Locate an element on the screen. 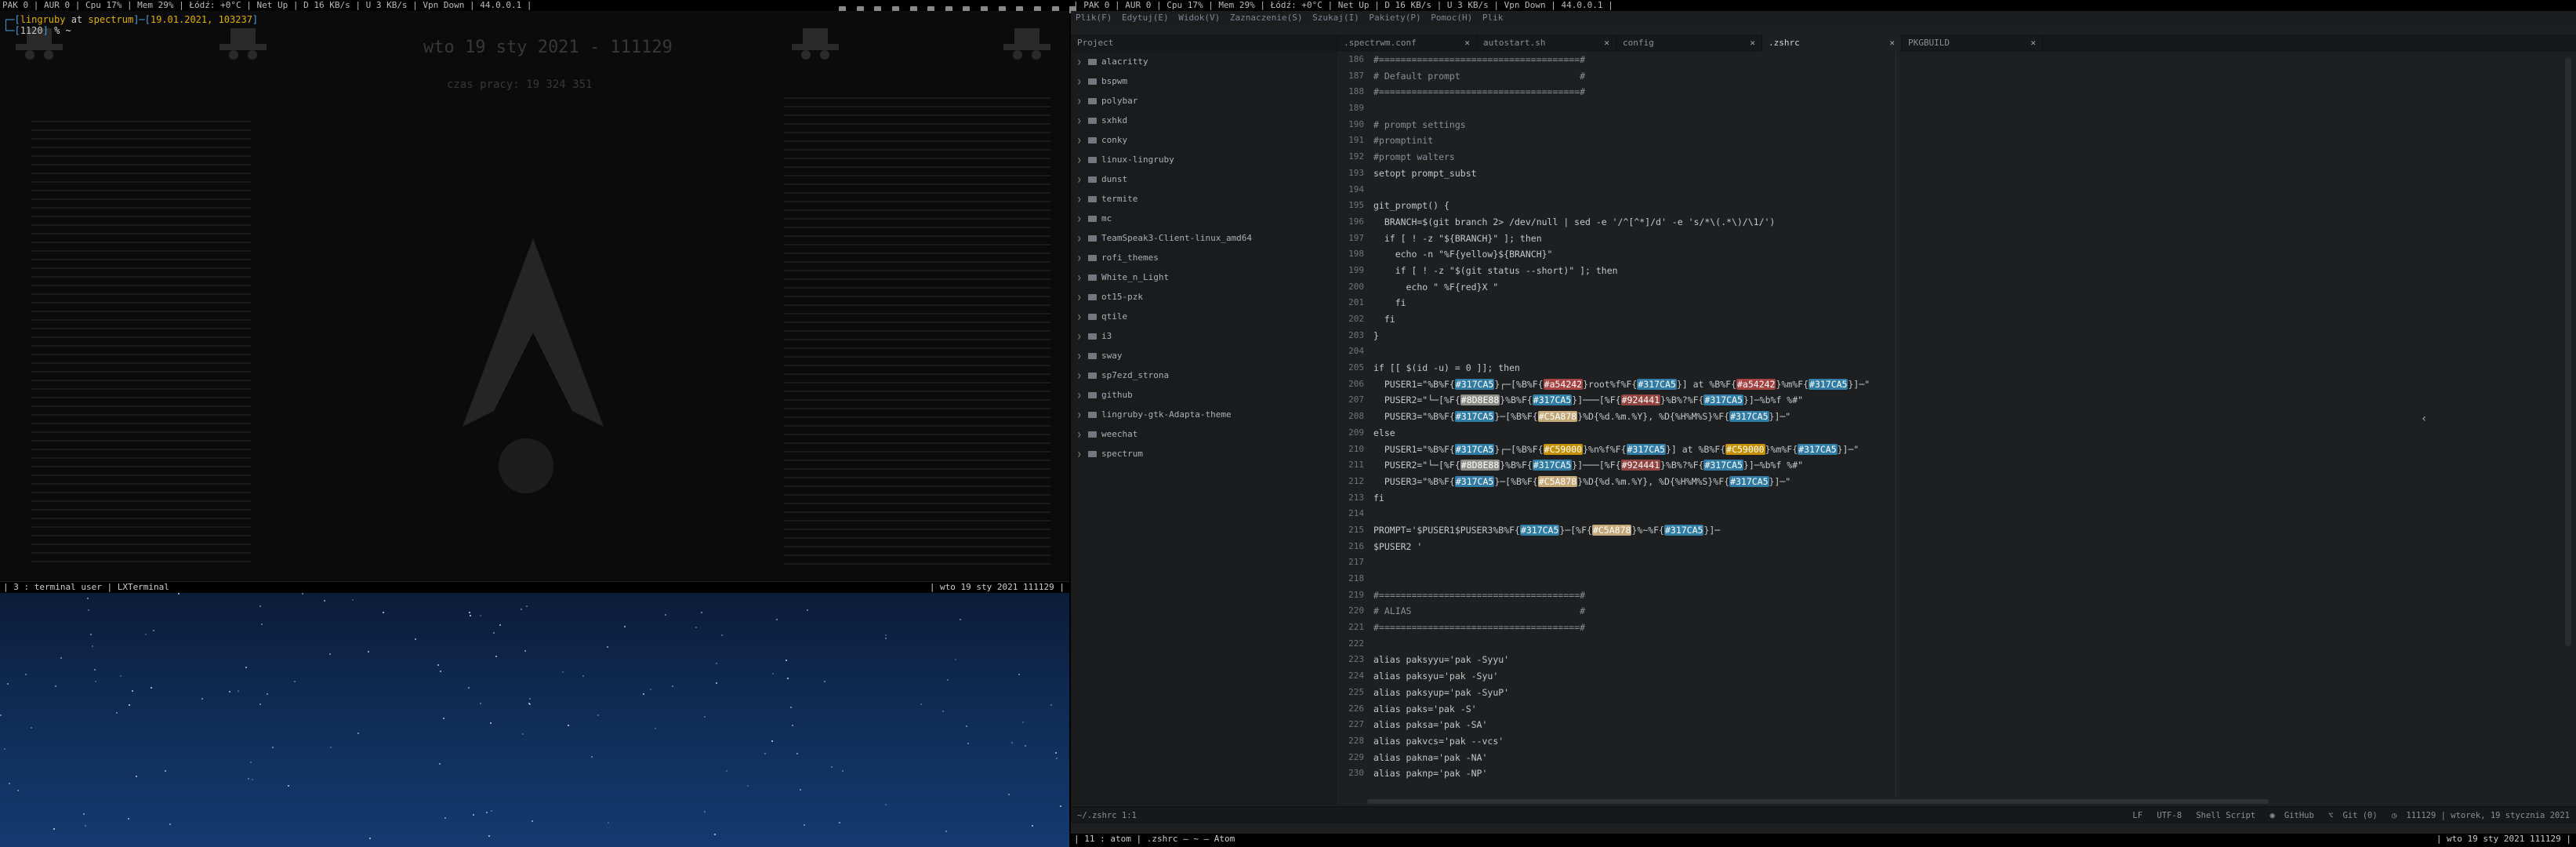  code-line: echo " %F{red}X " is located at coordinates (1971, 287).